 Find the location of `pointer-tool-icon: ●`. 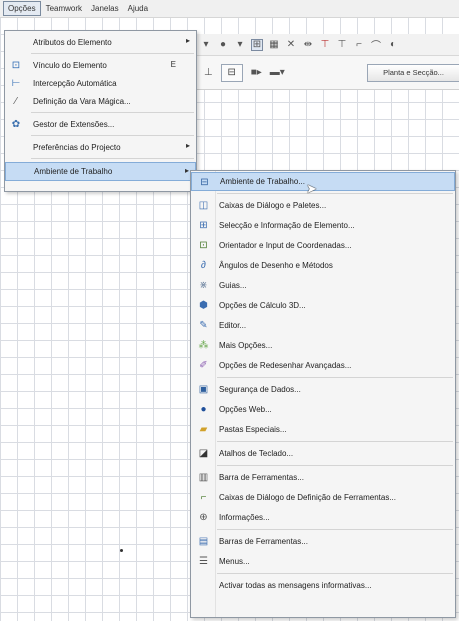

pointer-tool-icon: ● is located at coordinates (223, 45).